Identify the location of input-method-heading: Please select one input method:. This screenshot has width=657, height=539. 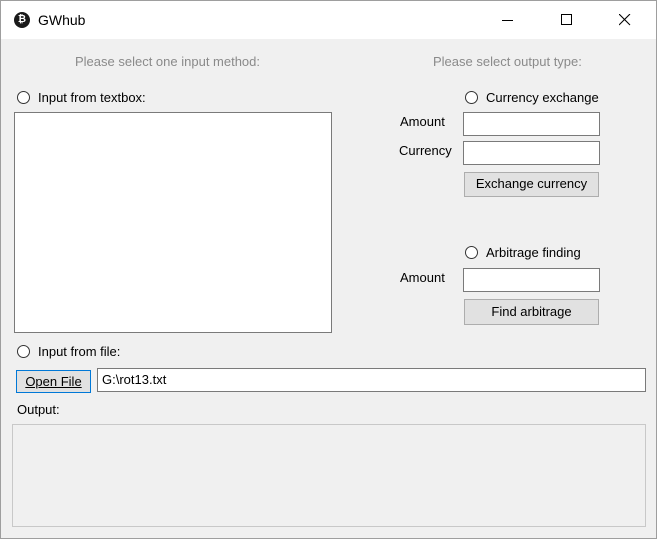
(168, 61).